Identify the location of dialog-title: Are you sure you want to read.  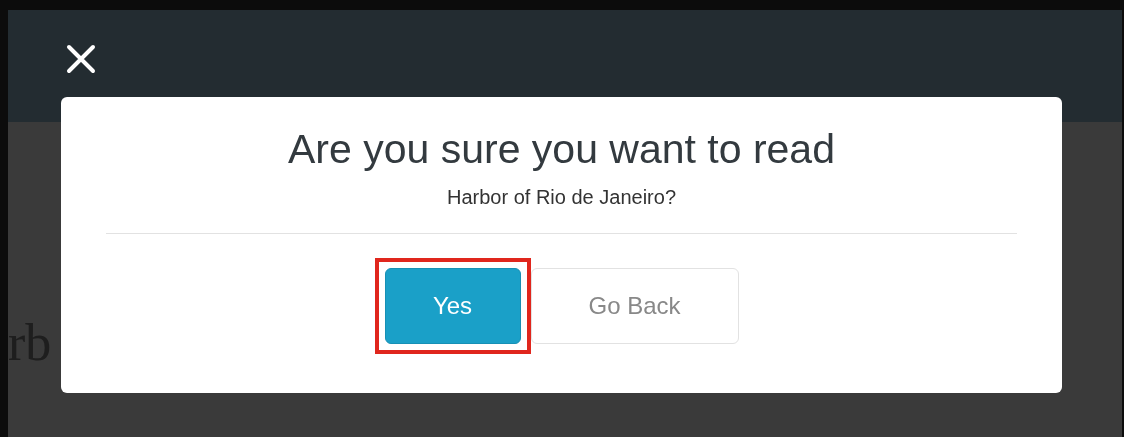
(561, 150).